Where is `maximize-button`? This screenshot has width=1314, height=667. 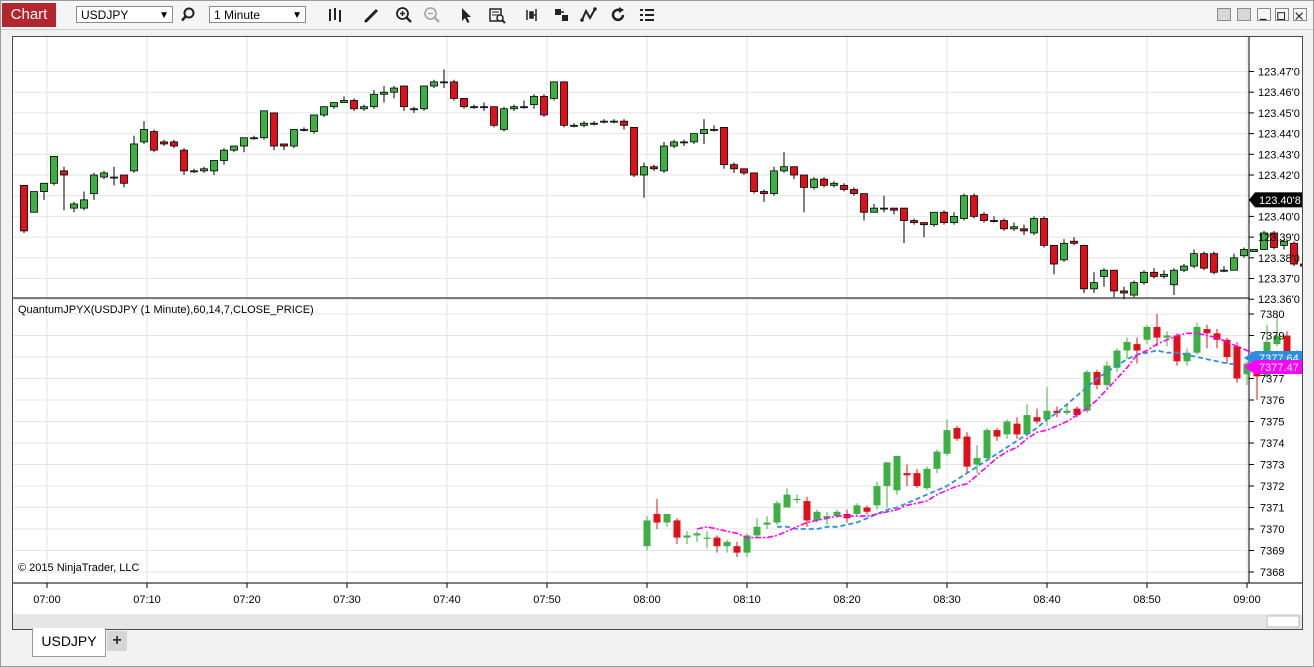
maximize-button is located at coordinates (1282, 14).